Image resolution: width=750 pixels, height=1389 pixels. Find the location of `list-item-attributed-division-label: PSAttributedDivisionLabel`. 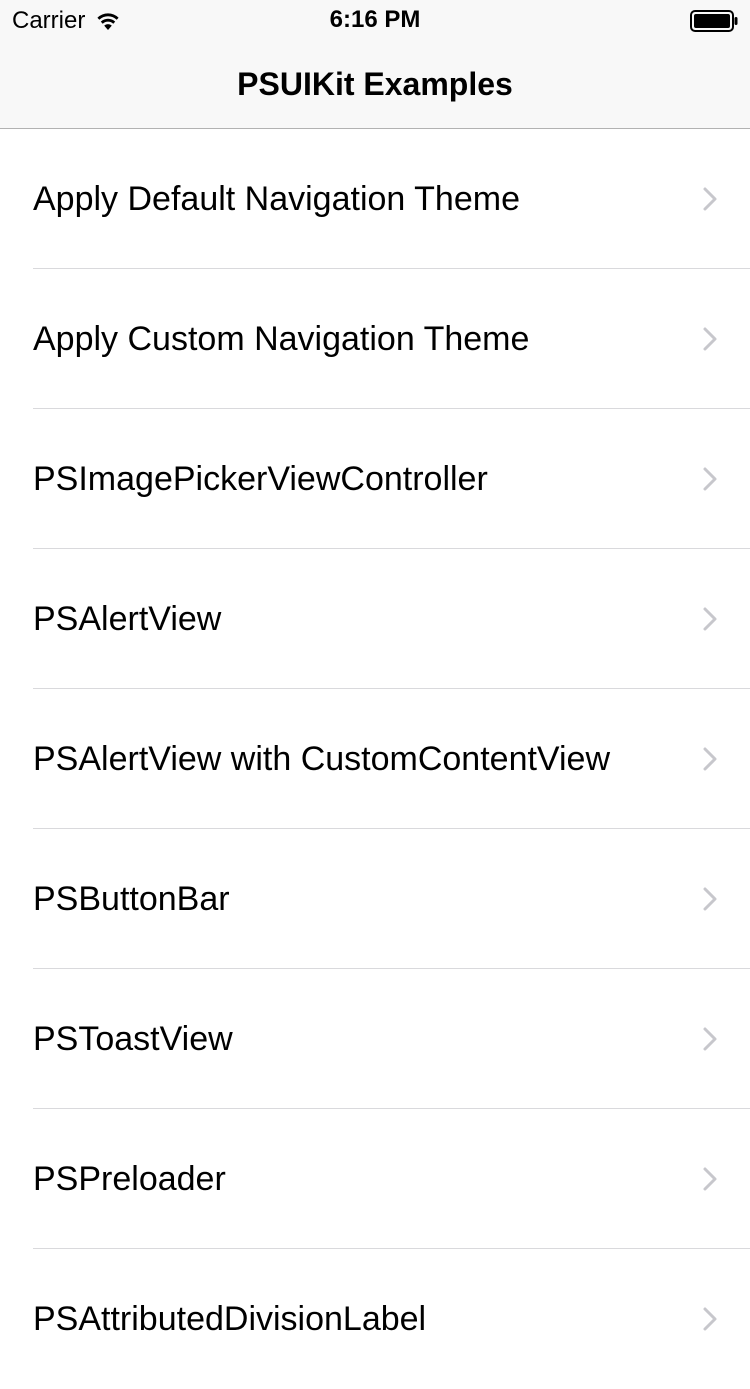

list-item-attributed-division-label: PSAttributedDivisionLabel is located at coordinates (375, 1319).